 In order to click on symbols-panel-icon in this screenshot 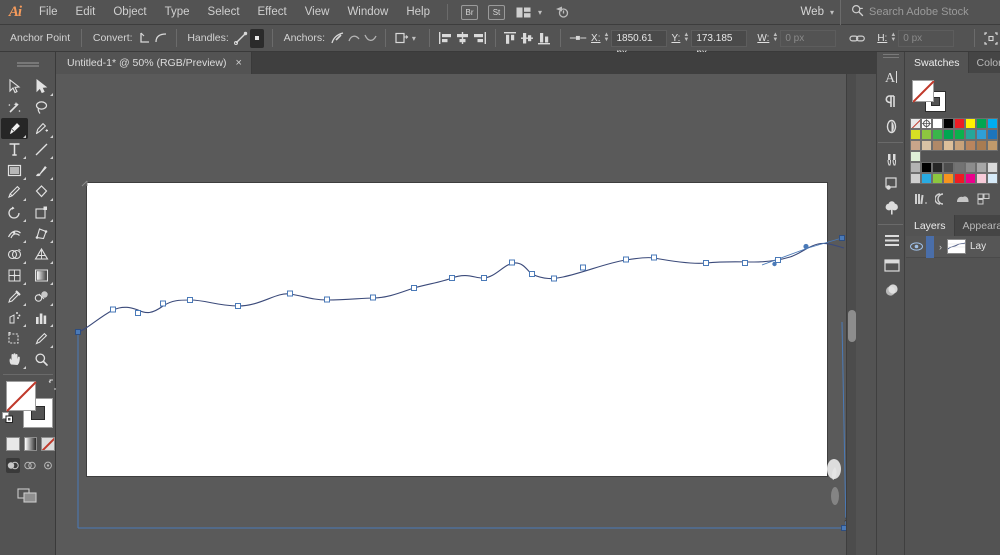, I will do `click(891, 183)`.